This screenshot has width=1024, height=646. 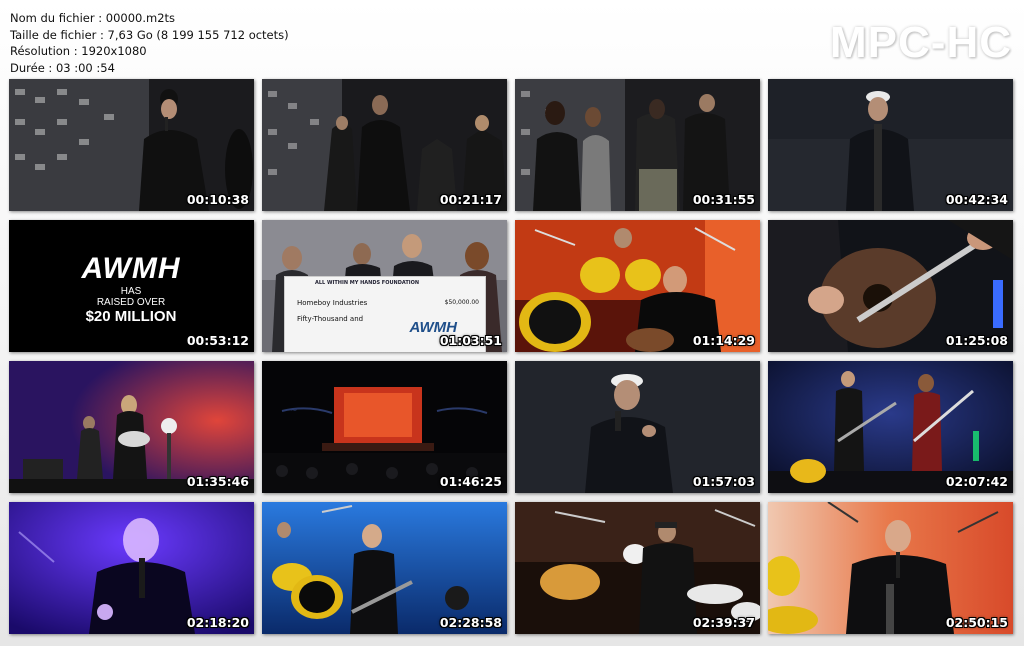 I want to click on file-name-line: Nom du fichier : 00000.m2ts, so click(x=93, y=18).